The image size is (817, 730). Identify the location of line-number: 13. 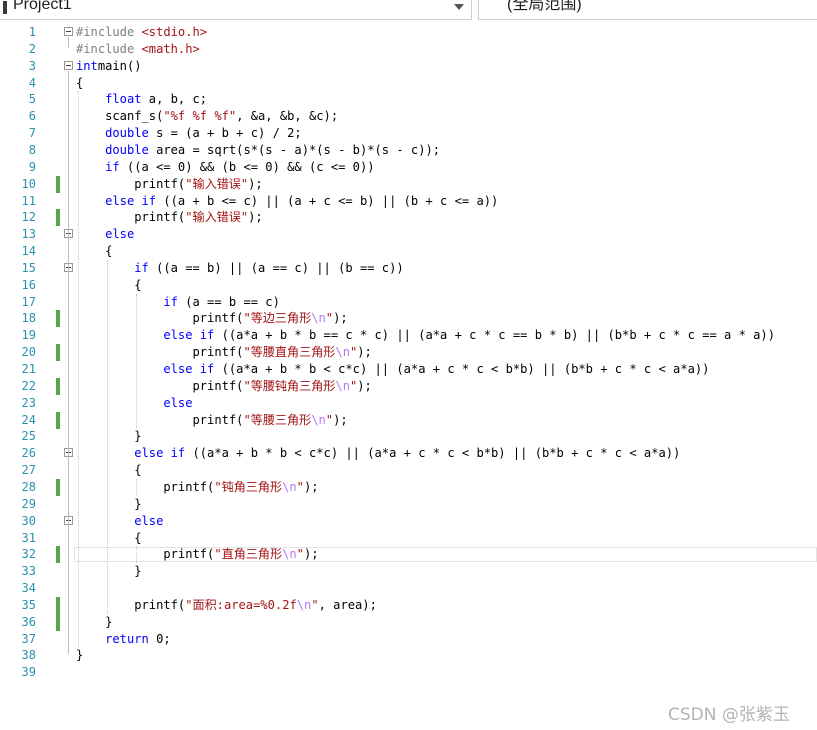
(28, 234).